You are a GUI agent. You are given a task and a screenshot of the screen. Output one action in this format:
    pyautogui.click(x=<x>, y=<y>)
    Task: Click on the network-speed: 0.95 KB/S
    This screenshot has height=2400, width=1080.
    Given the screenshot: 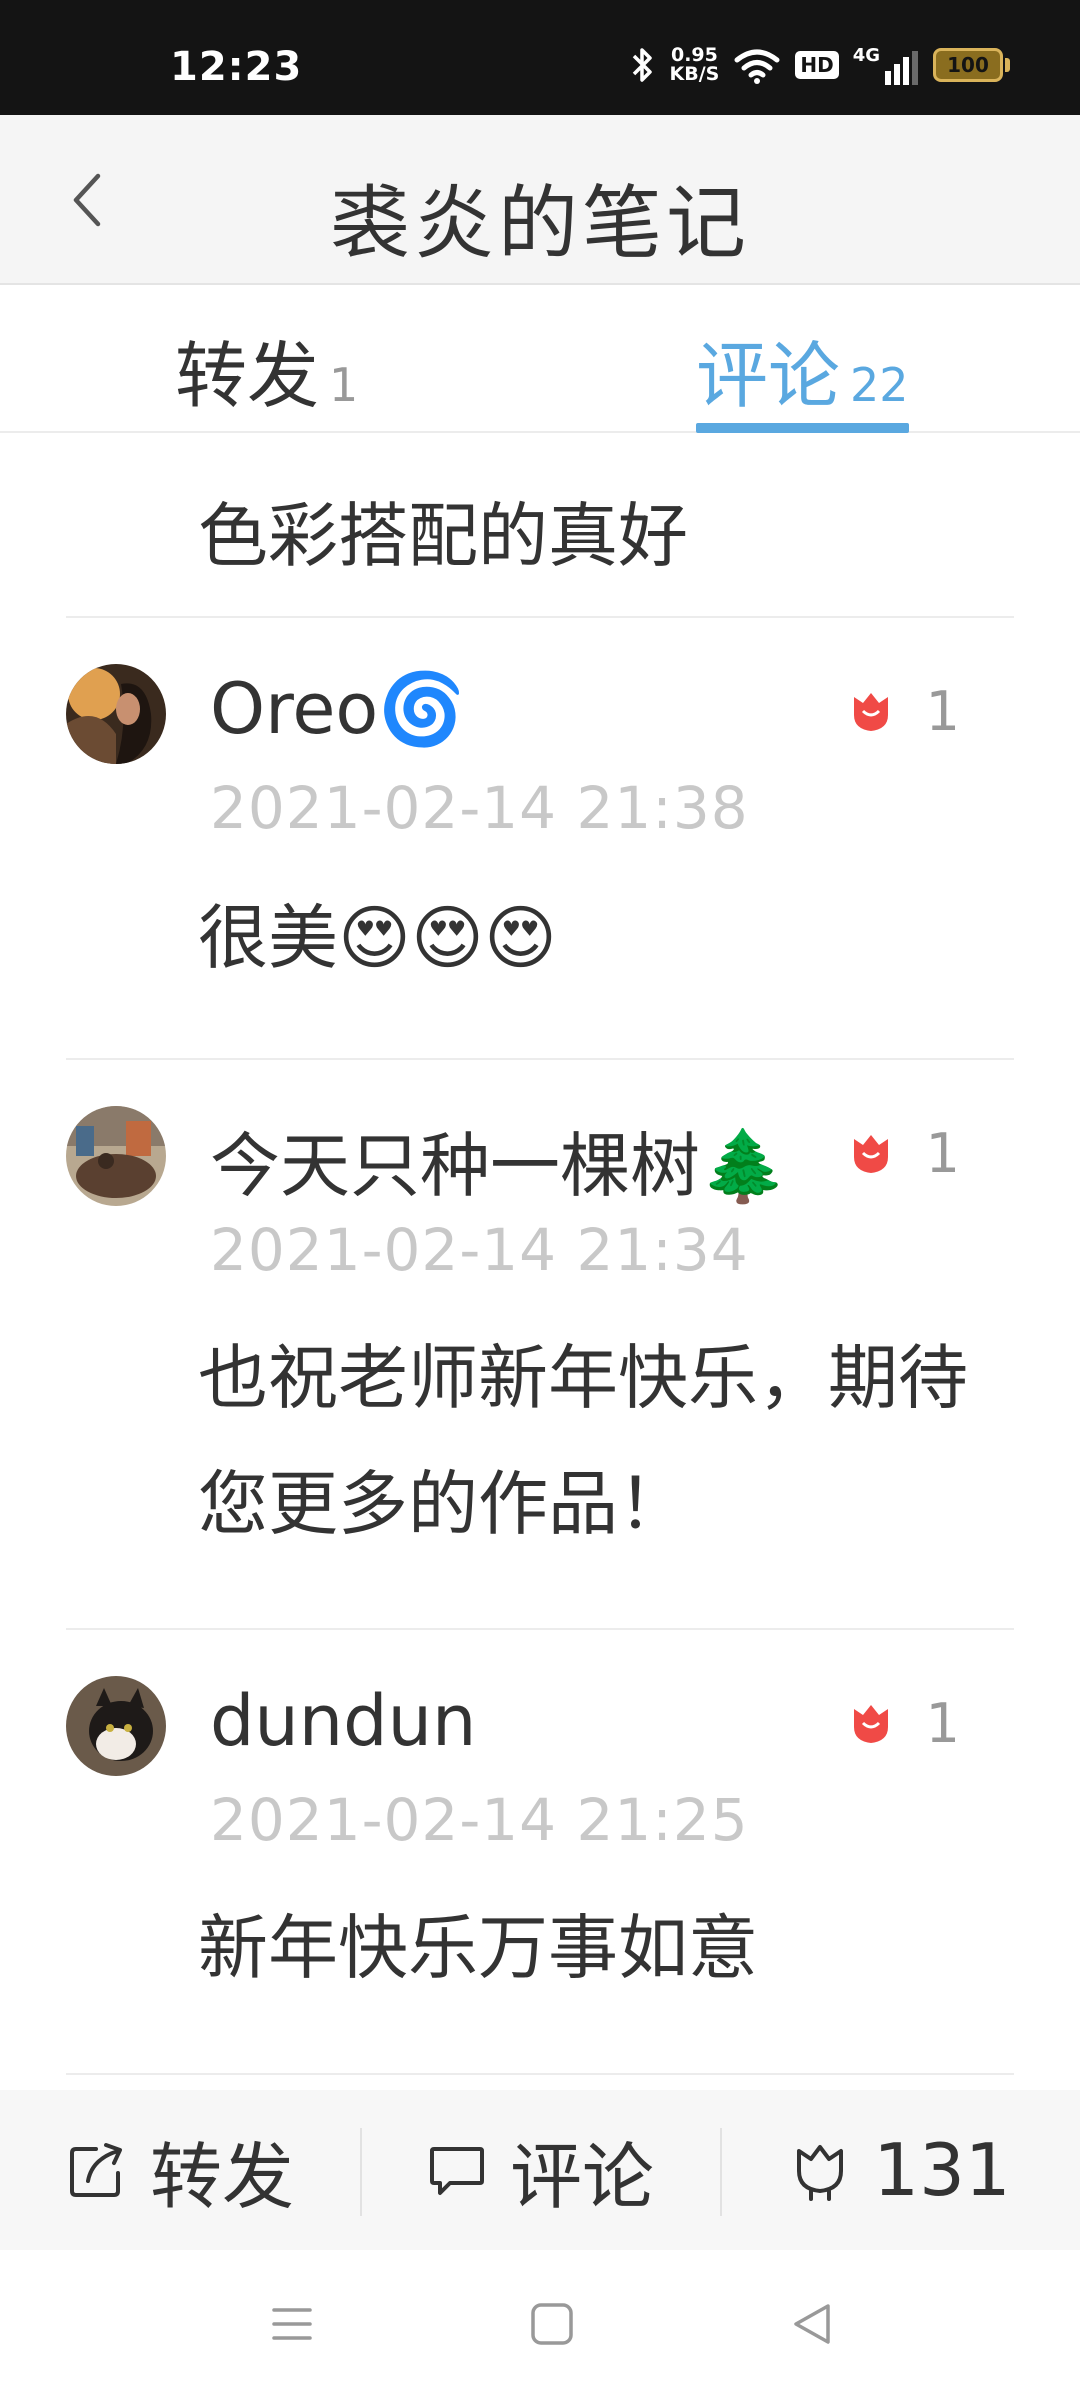 What is the action you would take?
    pyautogui.click(x=695, y=65)
    